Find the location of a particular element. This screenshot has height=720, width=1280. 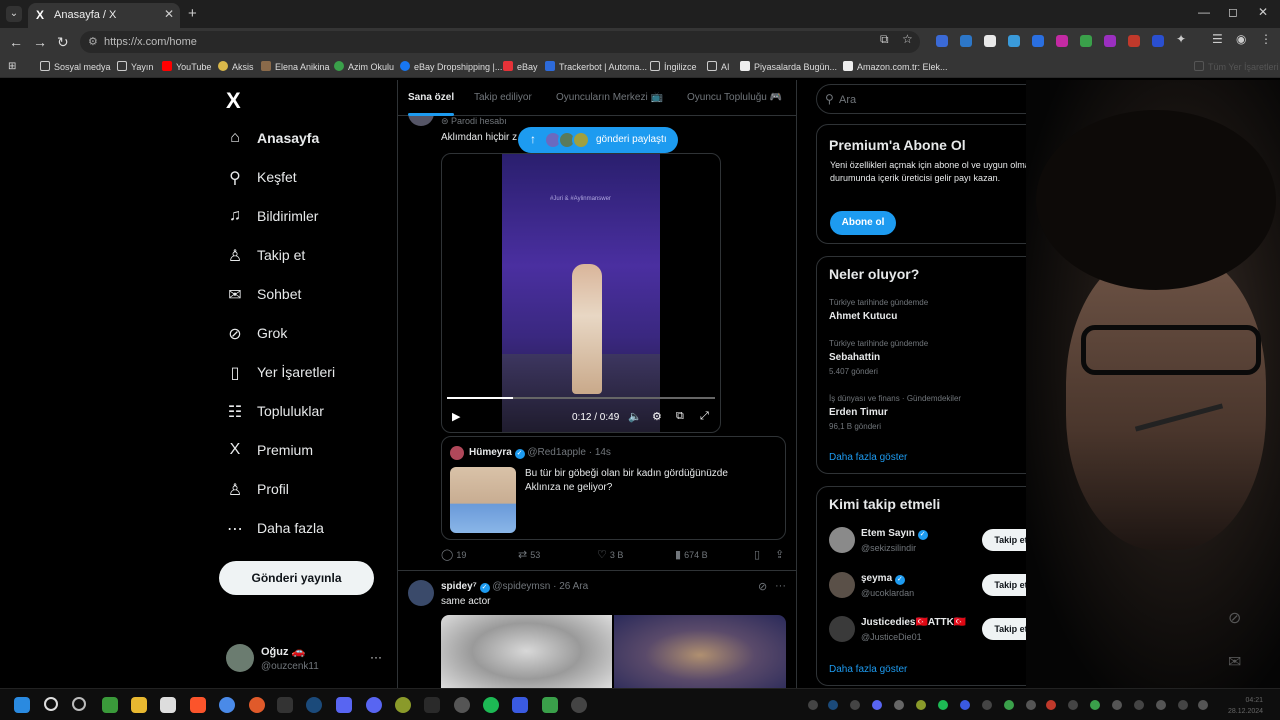

tab-search-button: ⌄ is located at coordinates (14, 14).